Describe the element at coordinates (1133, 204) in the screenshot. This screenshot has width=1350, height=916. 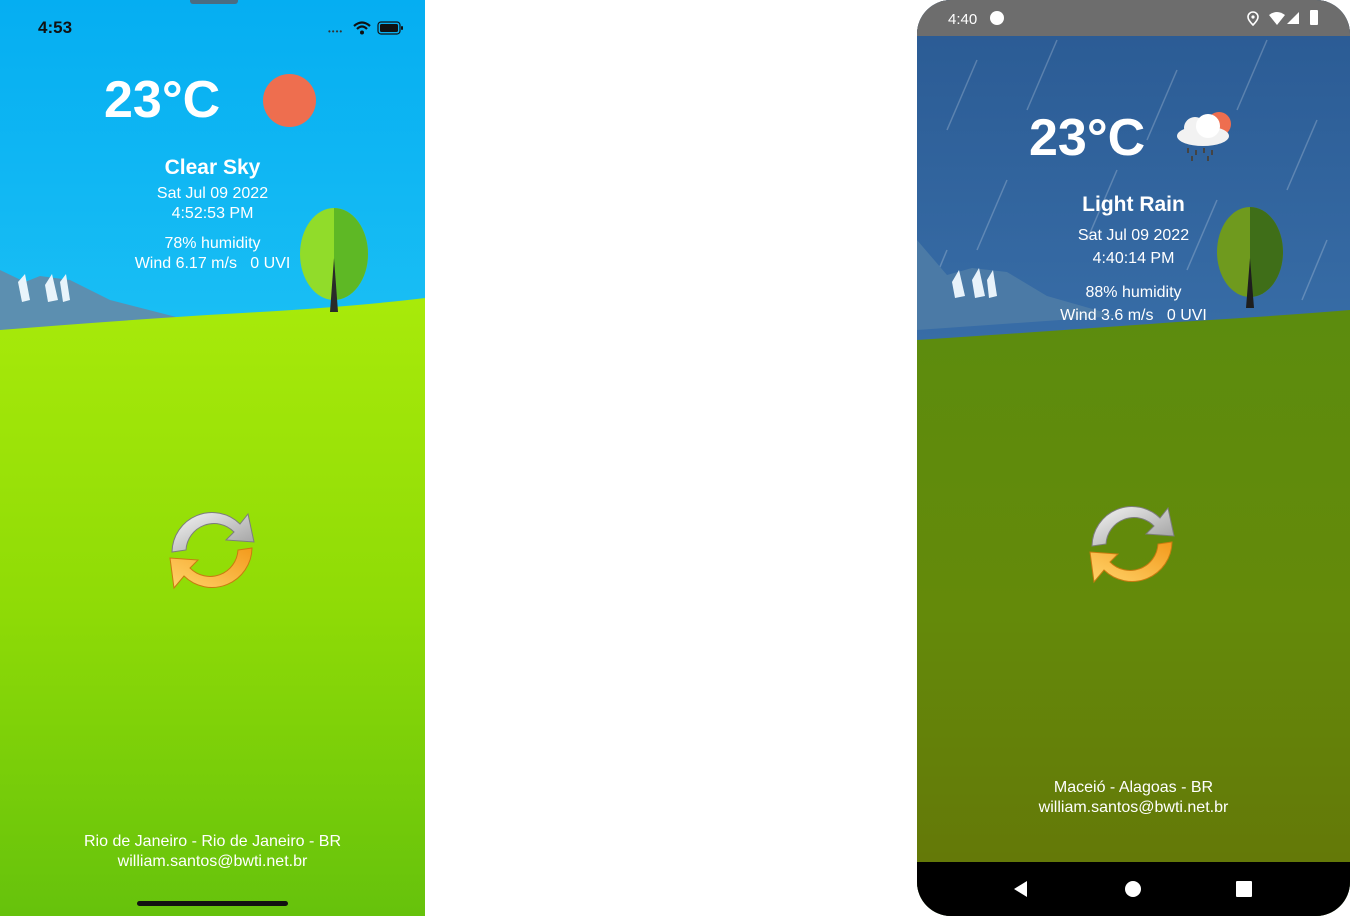
I see `weather-condition: Light Rain` at that location.